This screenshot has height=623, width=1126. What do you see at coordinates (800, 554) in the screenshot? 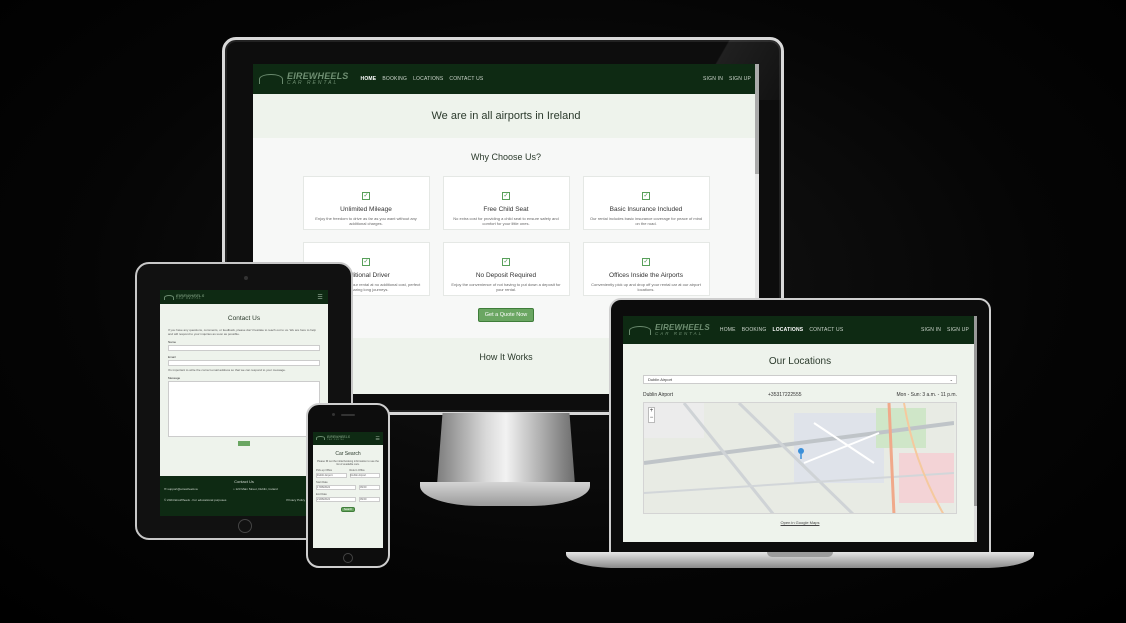
I see `laptop-notch` at bounding box center [800, 554].